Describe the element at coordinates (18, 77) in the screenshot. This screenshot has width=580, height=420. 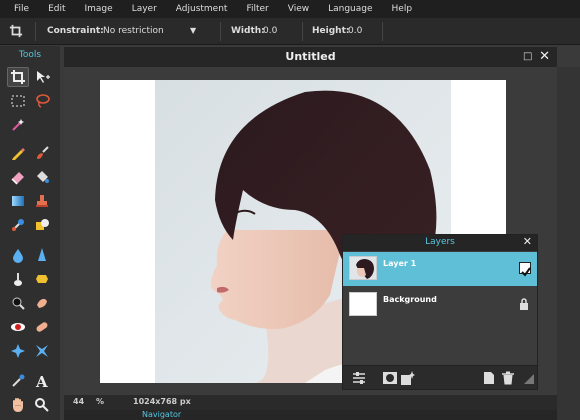
I see `crop-tool-icon` at that location.